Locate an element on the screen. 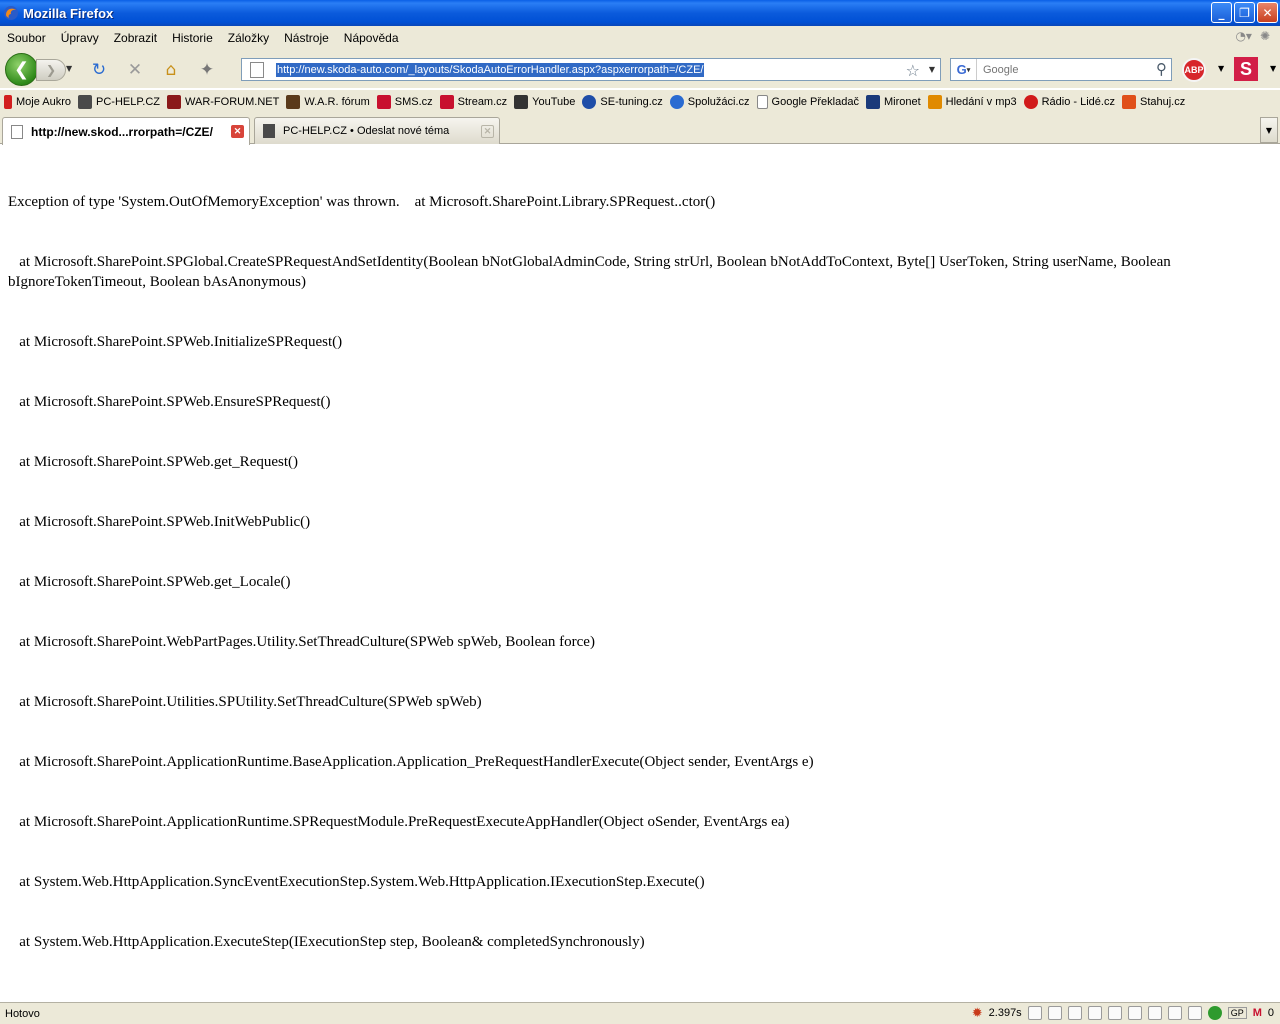  menu-upravy: Úpravy is located at coordinates (80, 38).